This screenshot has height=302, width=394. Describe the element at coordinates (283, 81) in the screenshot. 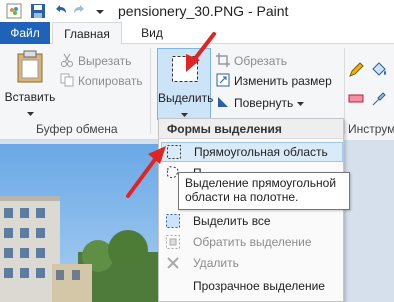

I see `resize-label: Изменить размер` at that location.